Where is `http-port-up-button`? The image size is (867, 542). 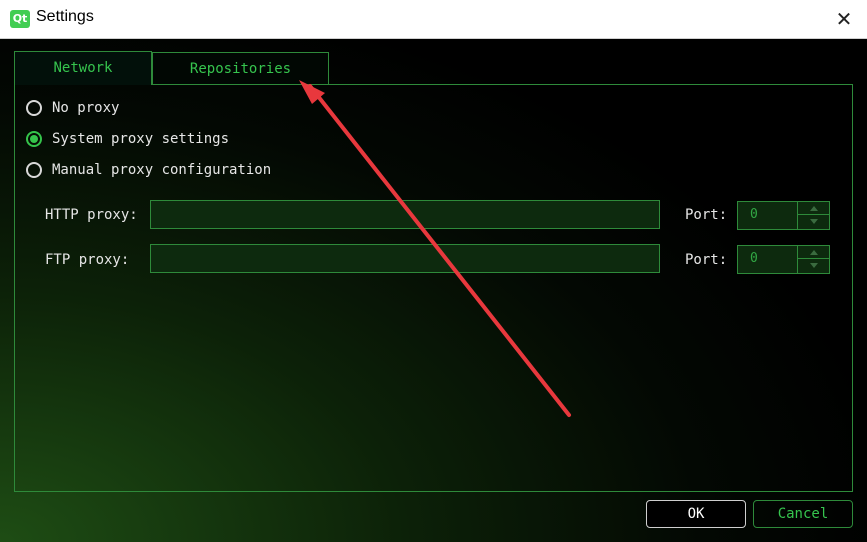 http-port-up-button is located at coordinates (813, 208).